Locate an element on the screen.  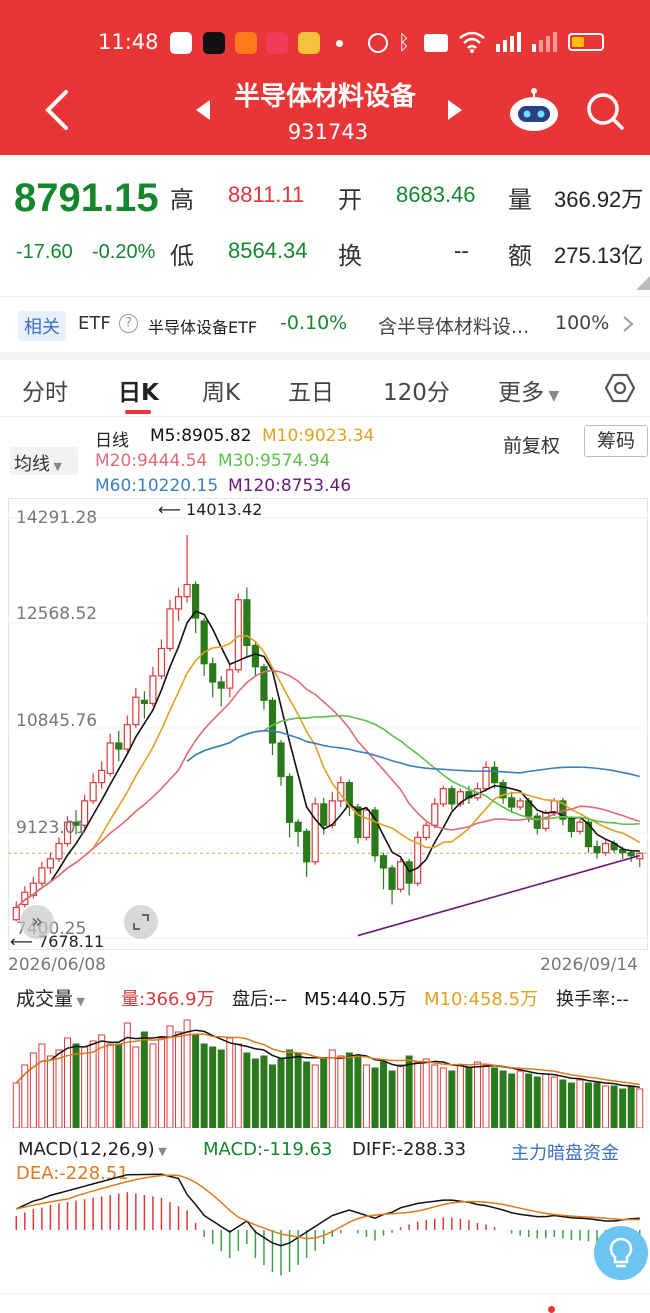
status-bar: 11:48 ᛒ is located at coordinates (325, 42).